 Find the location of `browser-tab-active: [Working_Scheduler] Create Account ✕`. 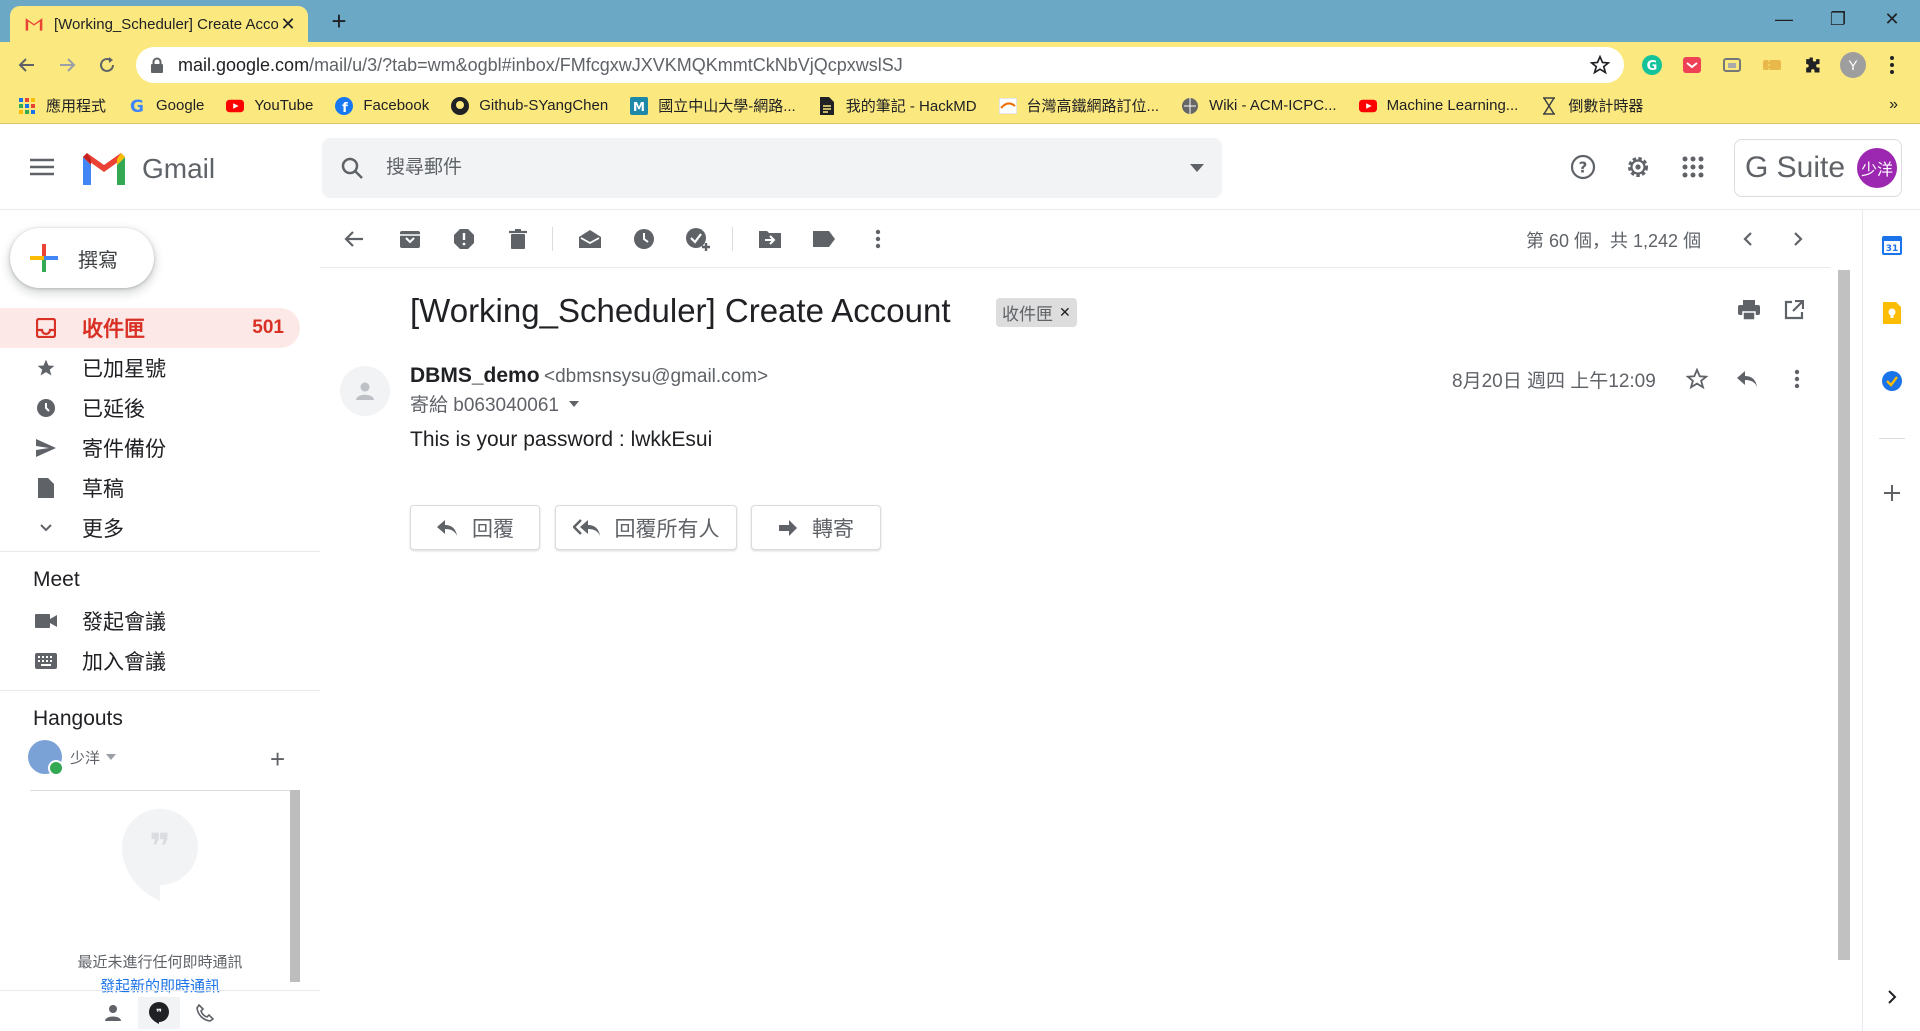

browser-tab-active: [Working_Scheduler] Create Account ✕ is located at coordinates (159, 24).